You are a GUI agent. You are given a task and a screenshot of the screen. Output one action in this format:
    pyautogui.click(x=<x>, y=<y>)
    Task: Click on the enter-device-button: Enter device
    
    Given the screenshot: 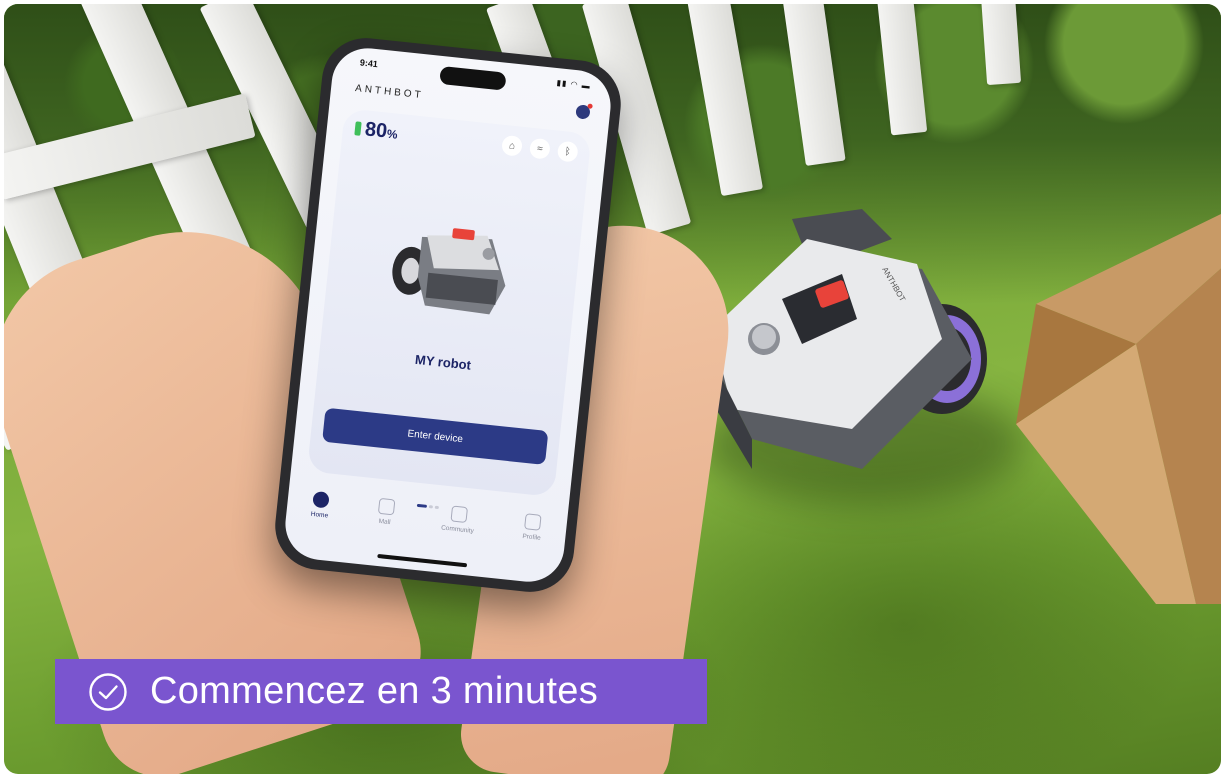 What is the action you would take?
    pyautogui.click(x=435, y=436)
    